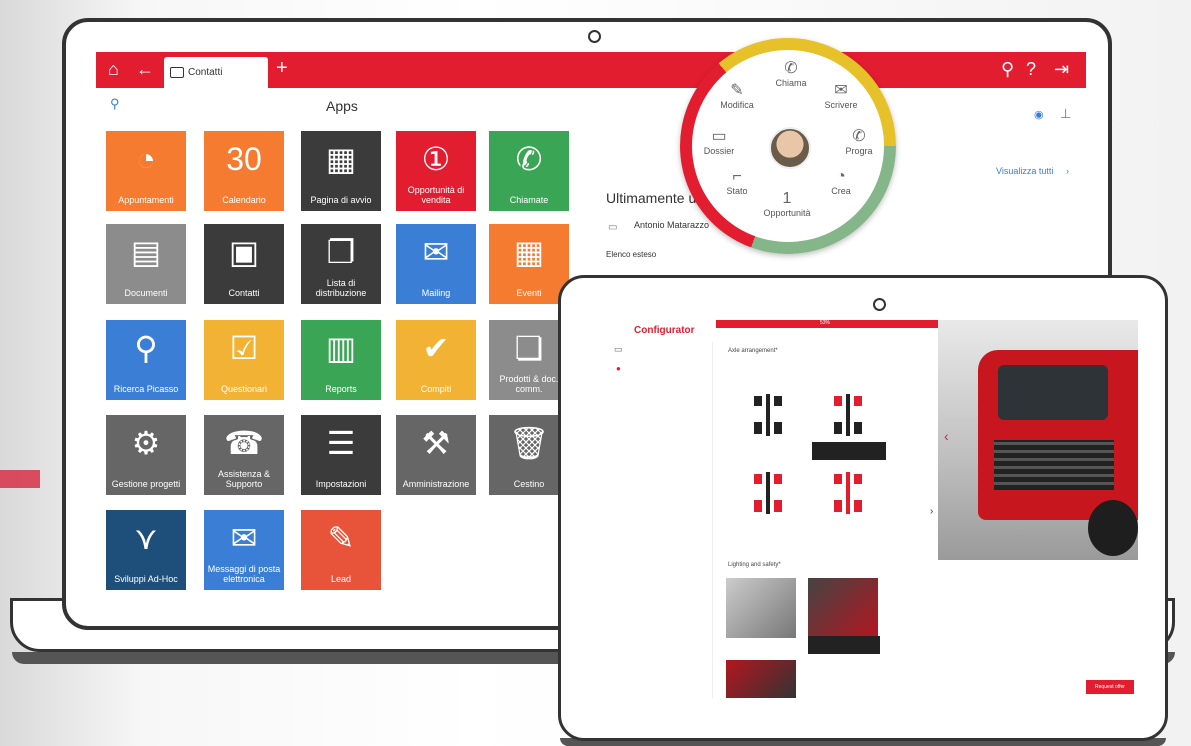  I want to click on apps-search-icon: ⚲, so click(115, 104).